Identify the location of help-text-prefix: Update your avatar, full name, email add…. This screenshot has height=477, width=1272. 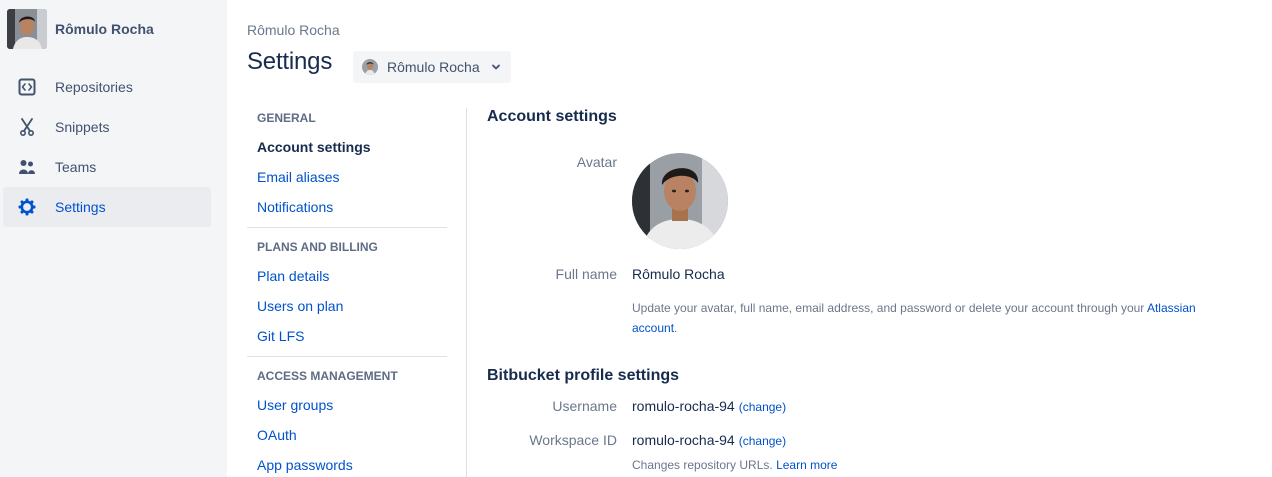
(889, 308).